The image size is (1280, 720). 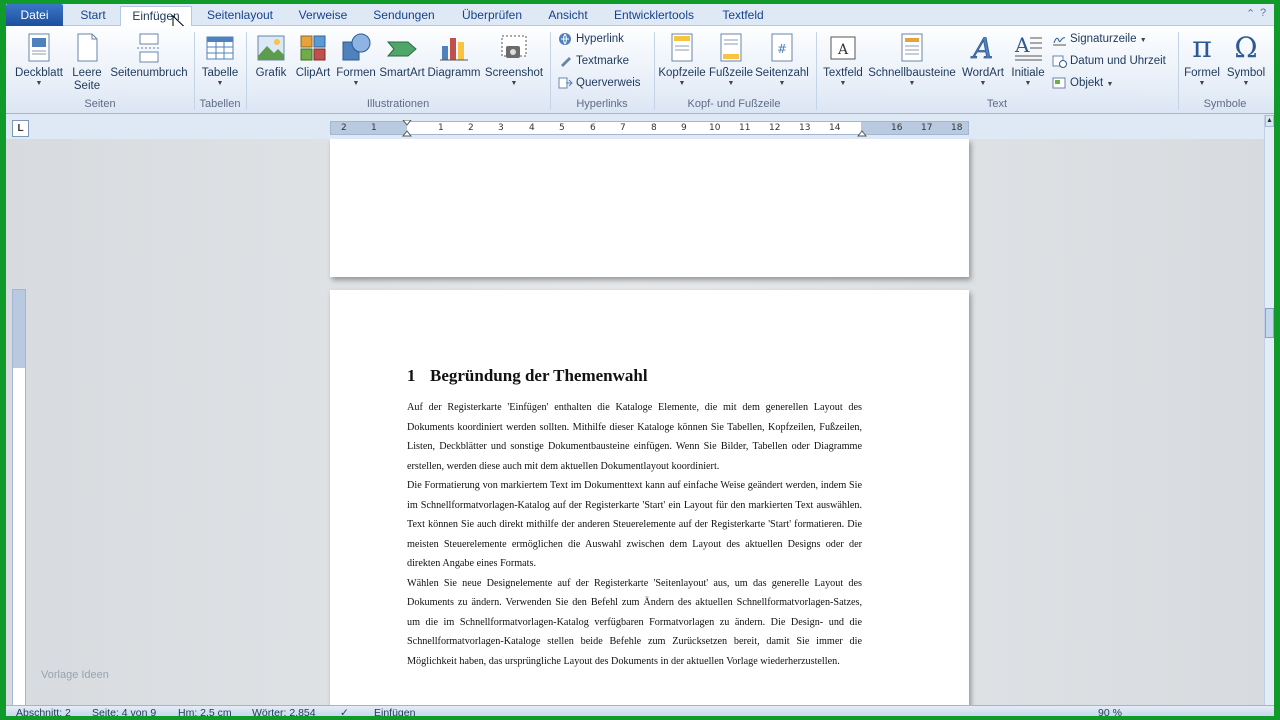 I want to click on objekt-button: Objekt ▼, so click(x=1081, y=83).